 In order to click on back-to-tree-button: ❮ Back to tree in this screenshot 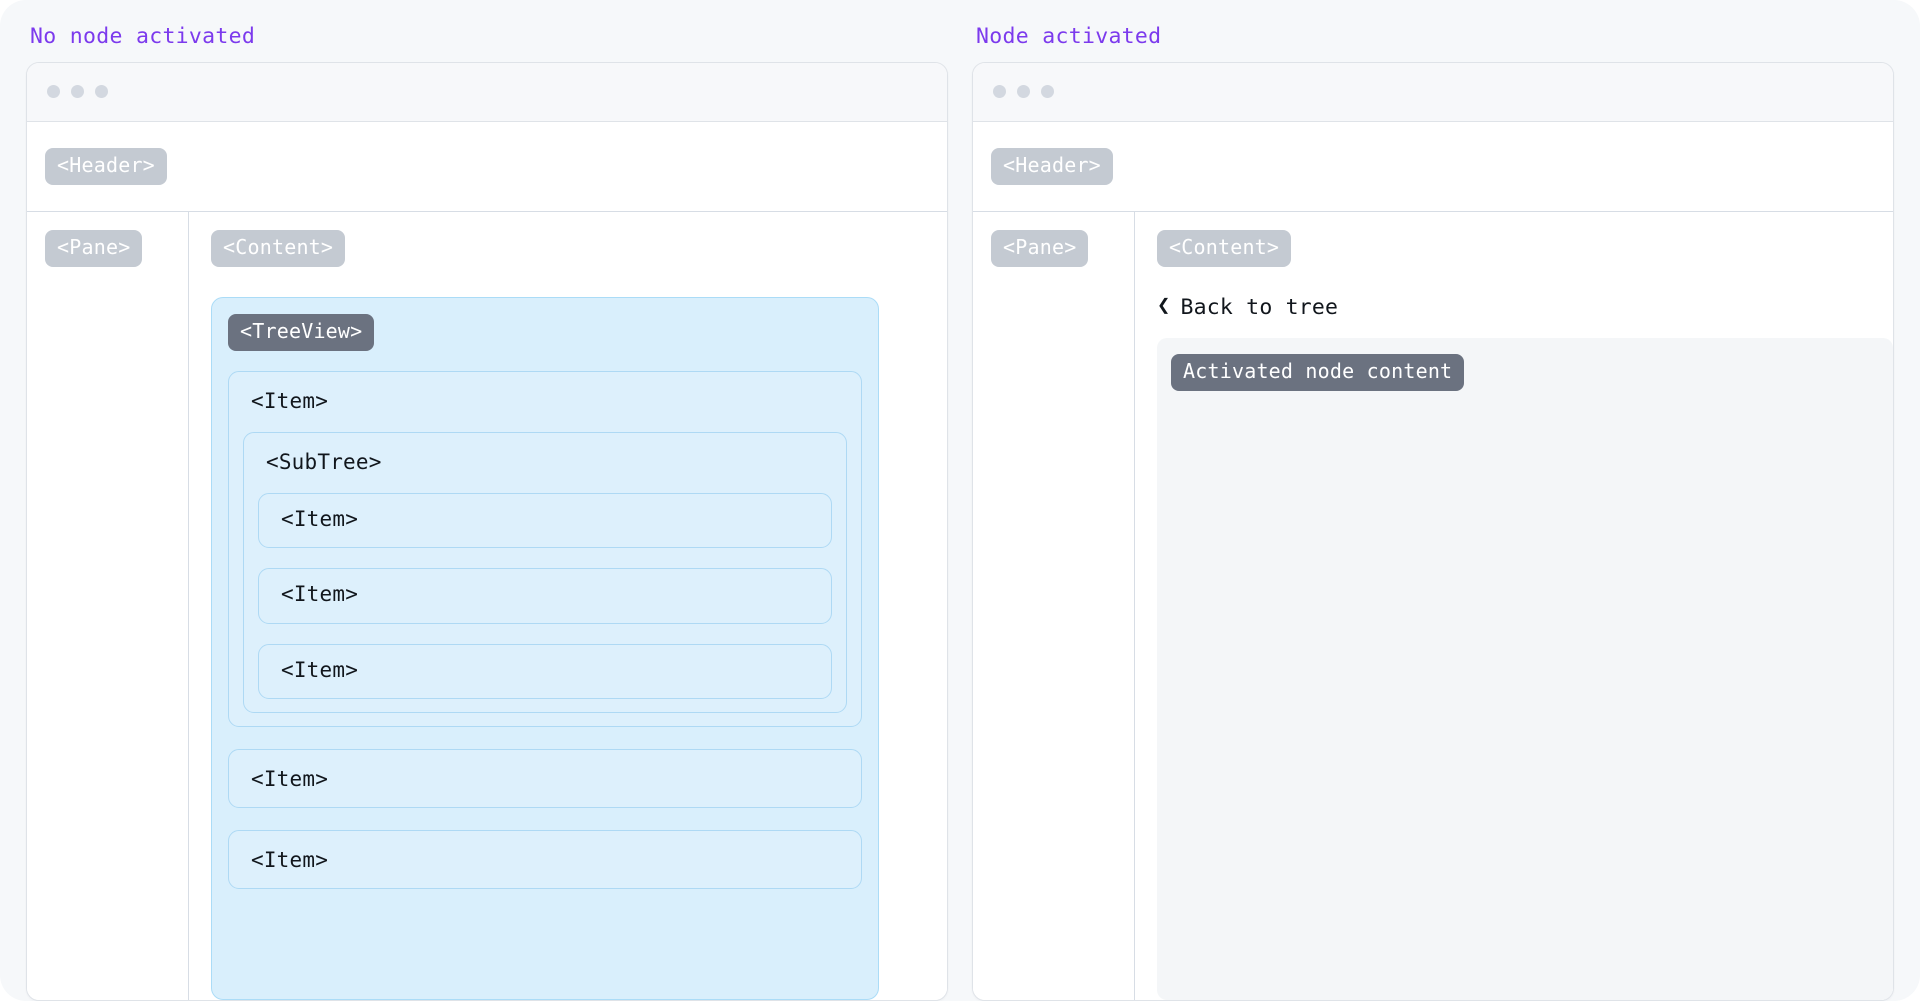, I will do `click(1247, 307)`.